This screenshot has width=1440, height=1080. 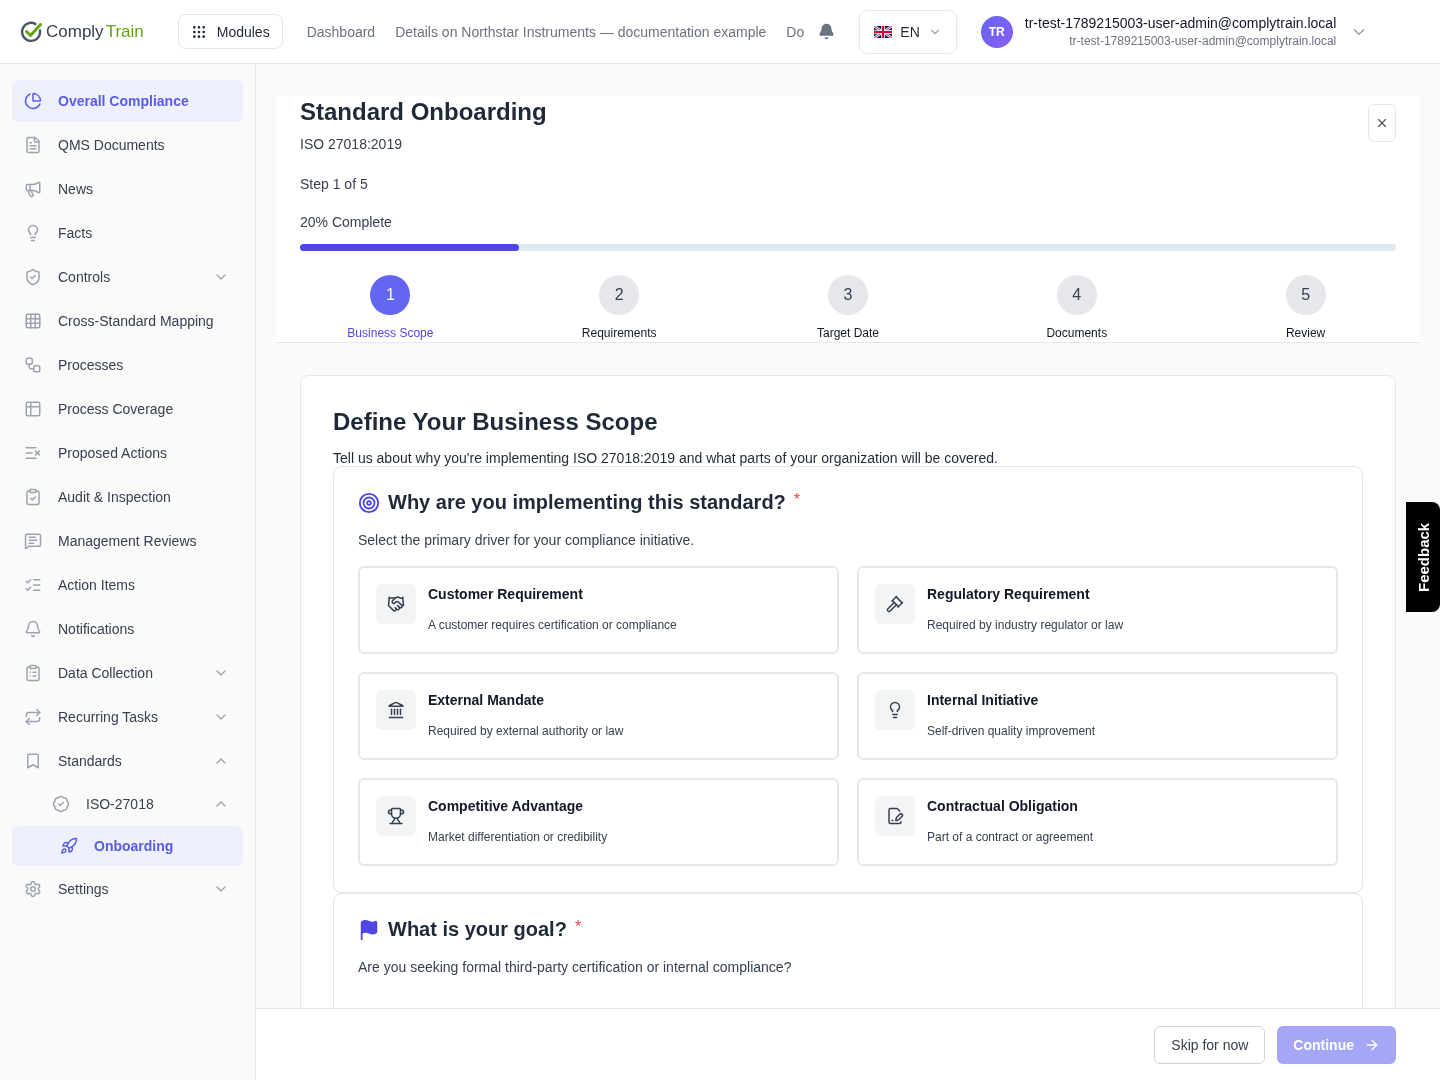 I want to click on rocket-icon, so click(x=69, y=846).